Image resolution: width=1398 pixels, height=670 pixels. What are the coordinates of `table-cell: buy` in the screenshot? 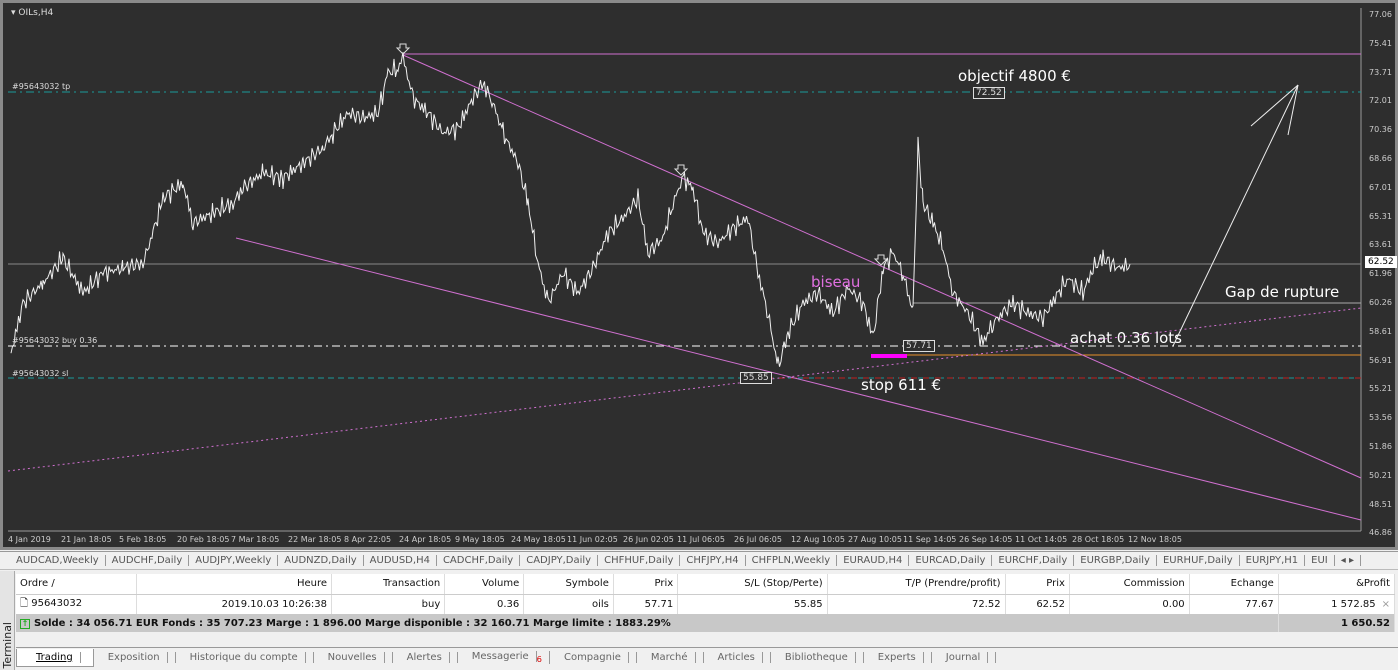 It's located at (388, 604).